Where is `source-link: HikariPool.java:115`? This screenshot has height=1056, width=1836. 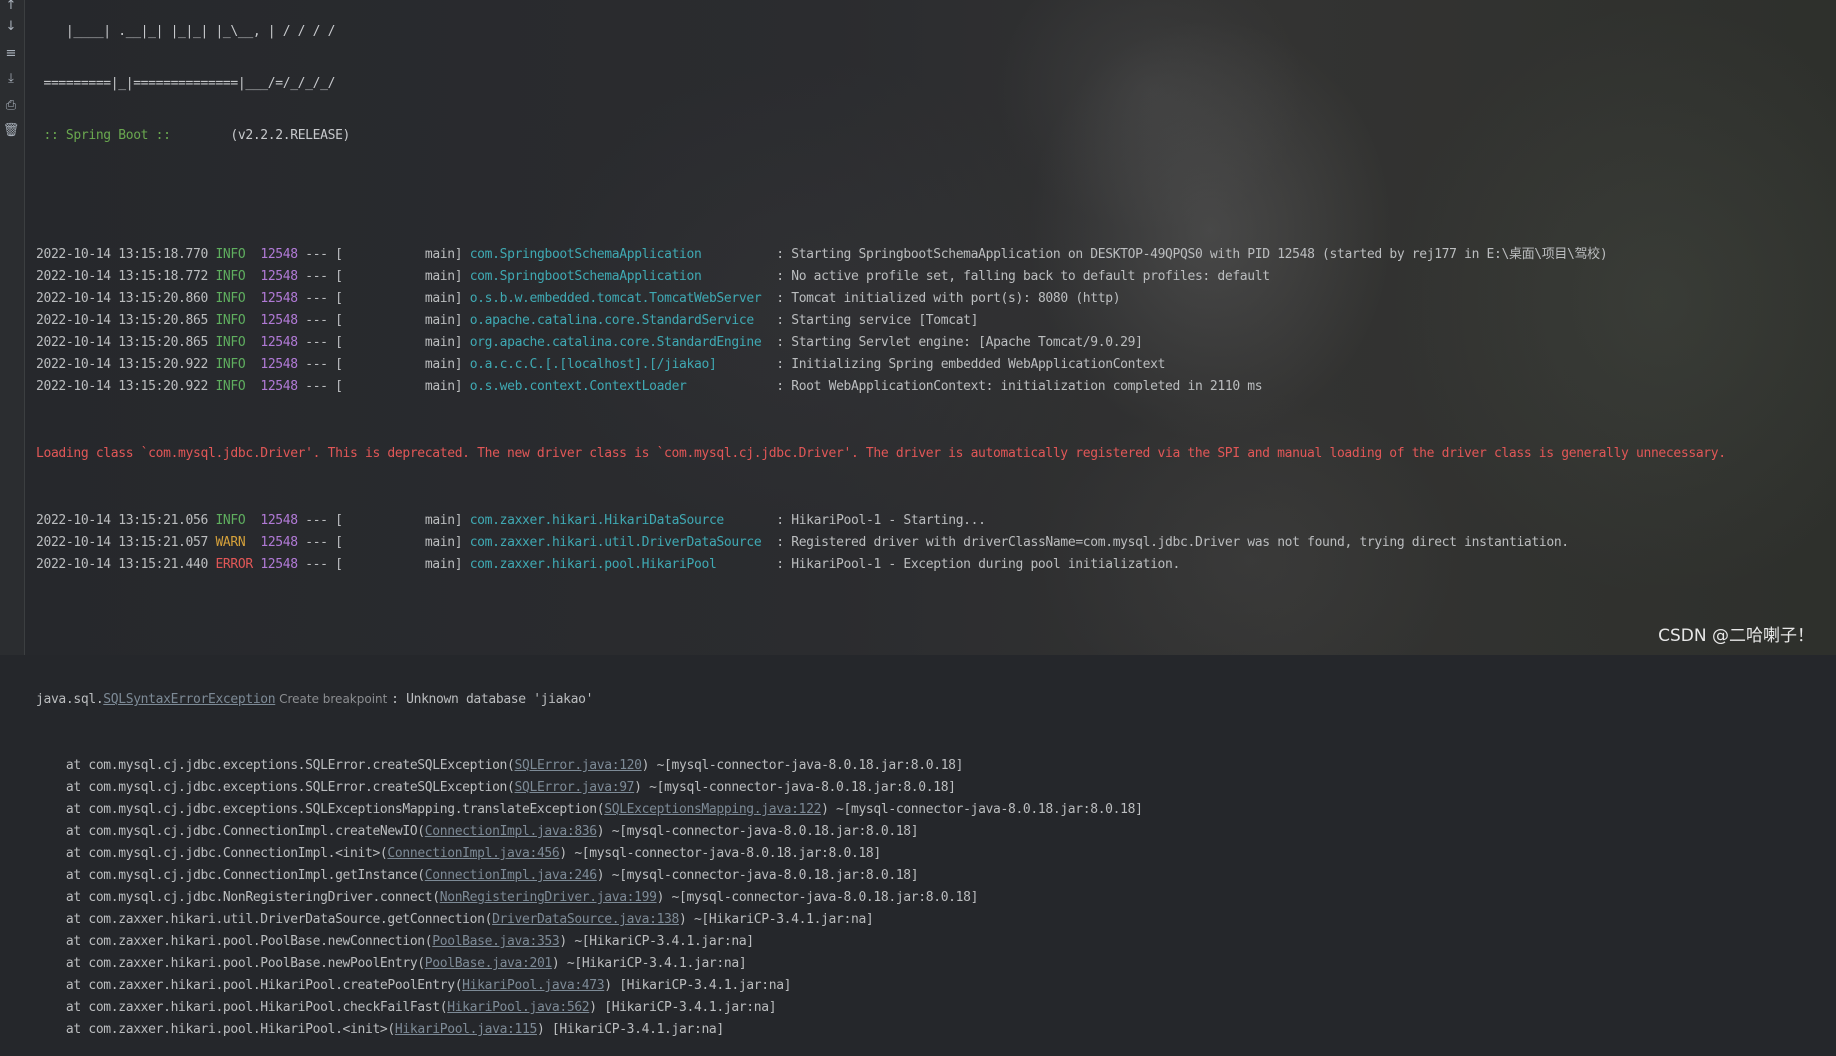 source-link: HikariPool.java:115 is located at coordinates (466, 1029).